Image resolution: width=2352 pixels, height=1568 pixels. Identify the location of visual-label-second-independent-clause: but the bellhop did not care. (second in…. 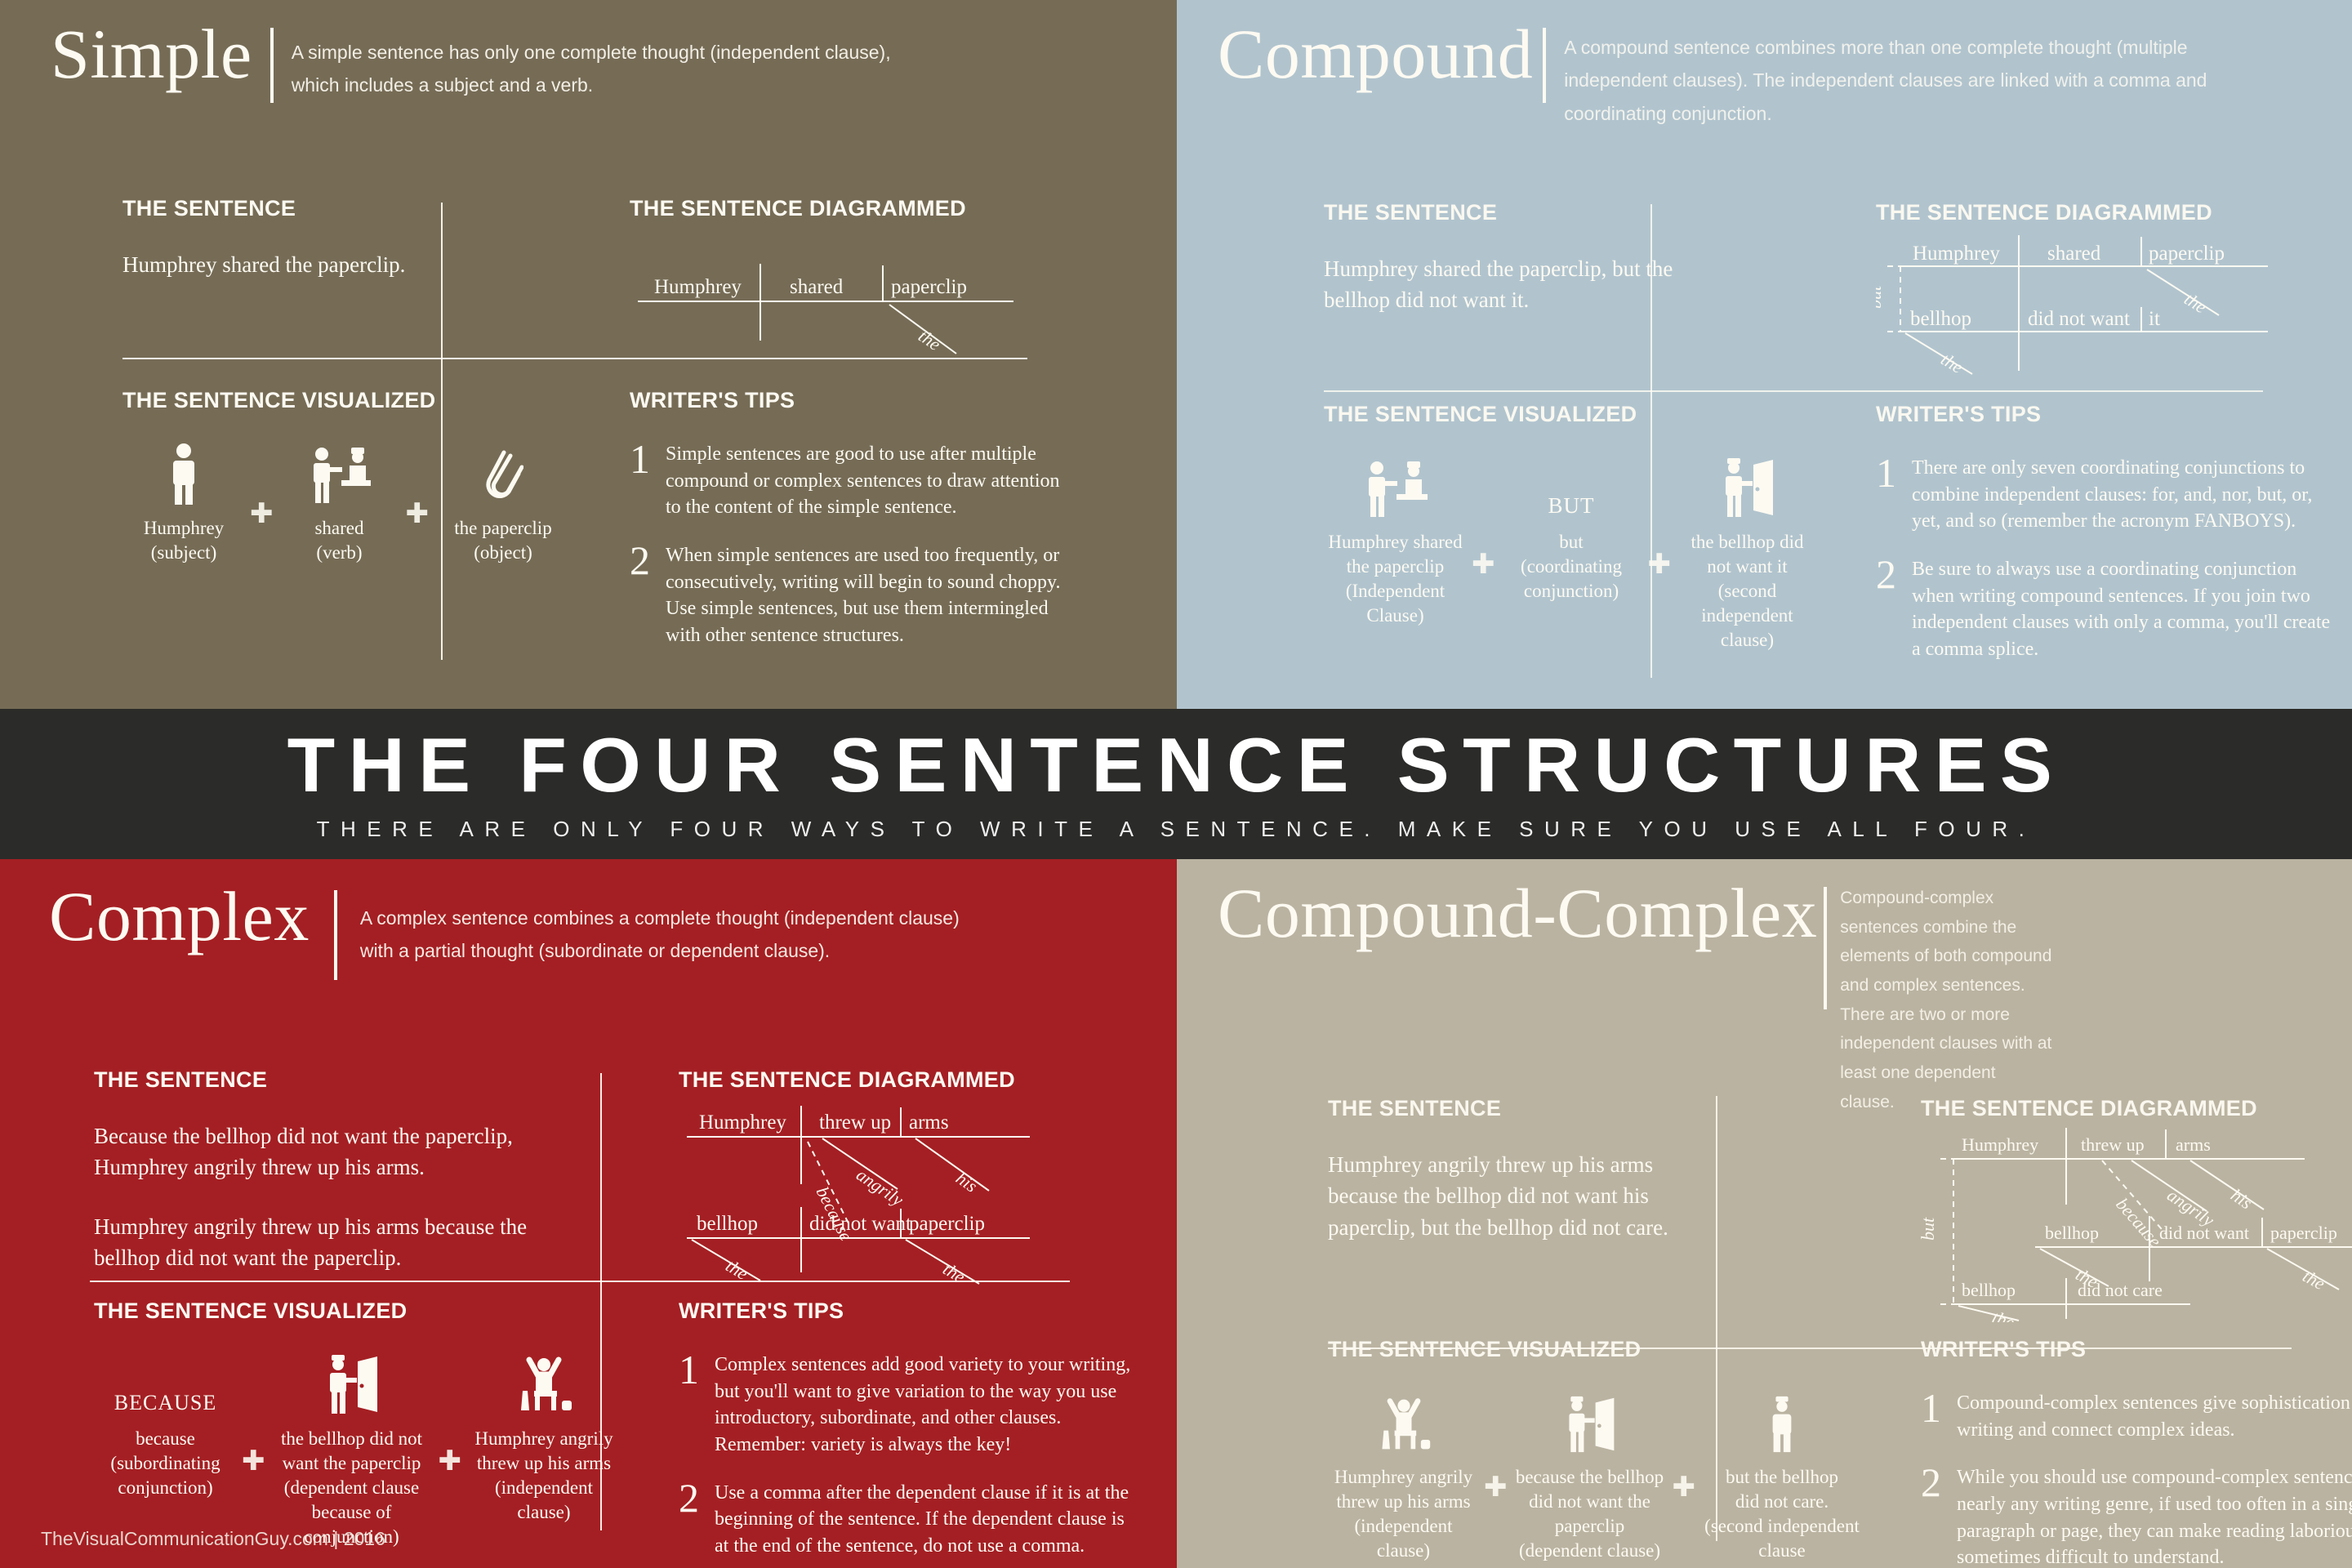
(1782, 1514).